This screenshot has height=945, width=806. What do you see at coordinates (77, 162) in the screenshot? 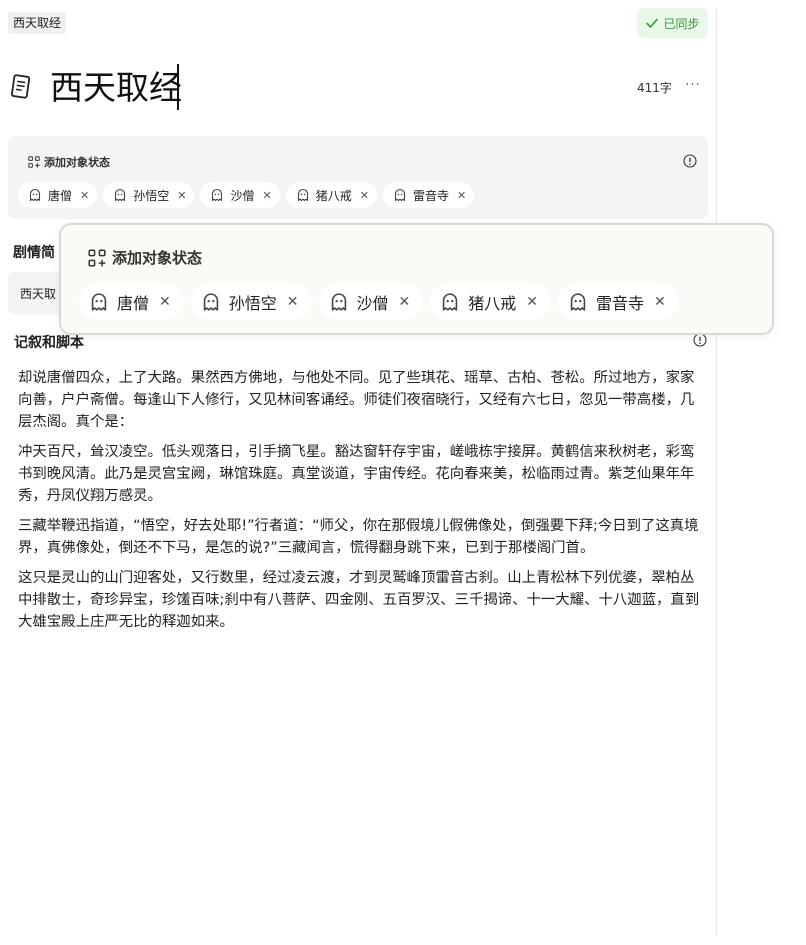
I see `object-status-title: 添加对象状态` at bounding box center [77, 162].